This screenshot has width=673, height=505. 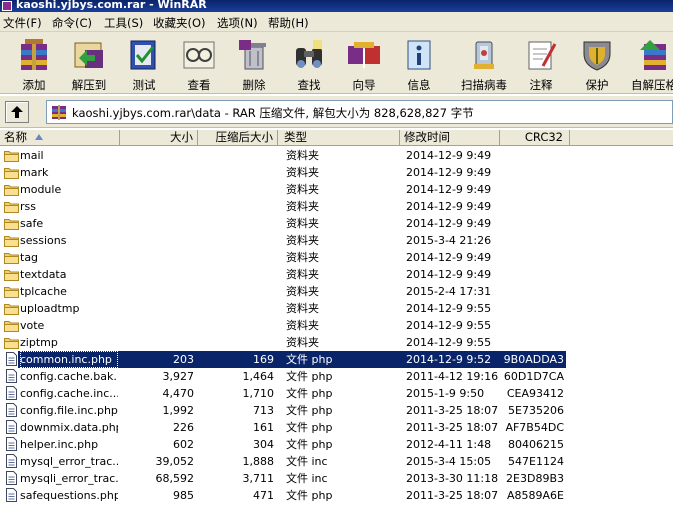 I want to click on sfx-icon, so click(x=654, y=55).